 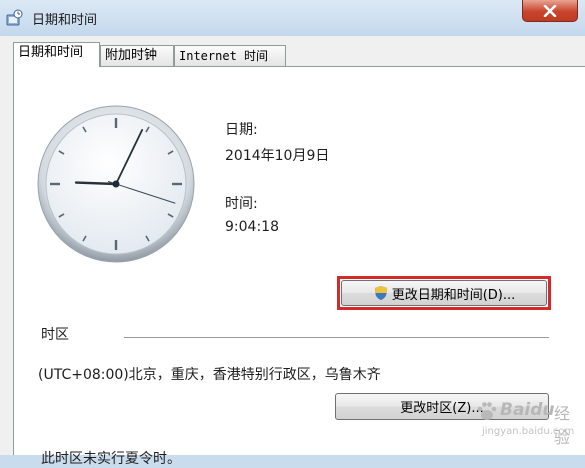 I want to click on baidu-watermark: Baidu 经验 jingyan.baidu.com, so click(x=522, y=422).